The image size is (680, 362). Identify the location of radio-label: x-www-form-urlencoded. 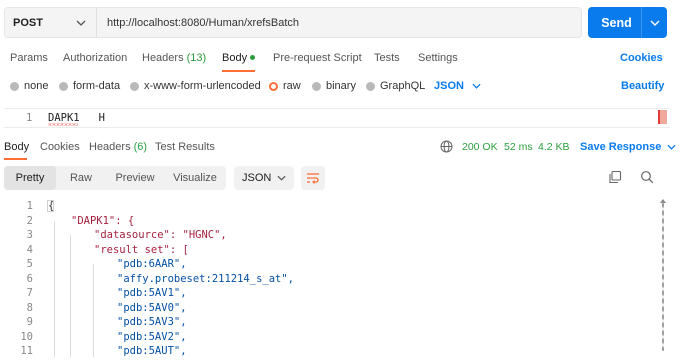
(202, 86).